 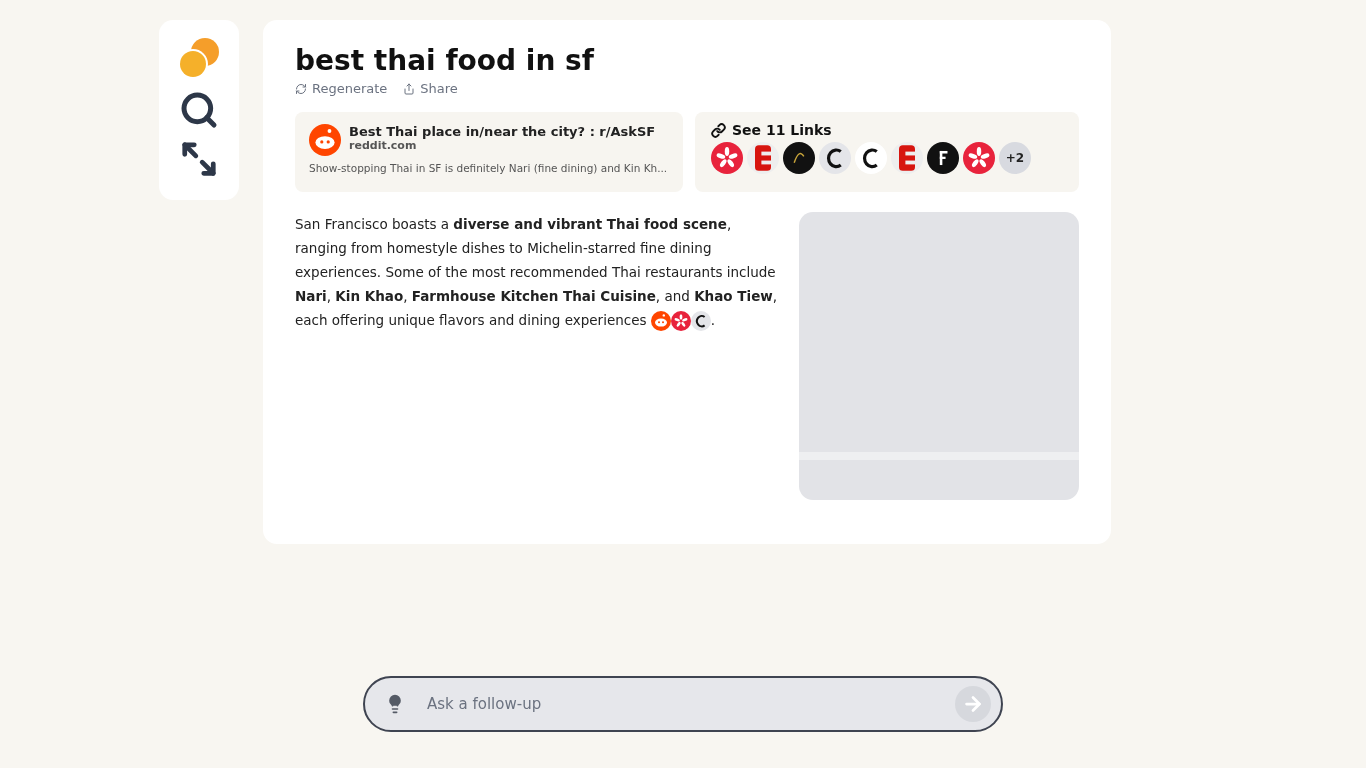 I want to click on followup-bar: Ask a follow-up, so click(x=683, y=704).